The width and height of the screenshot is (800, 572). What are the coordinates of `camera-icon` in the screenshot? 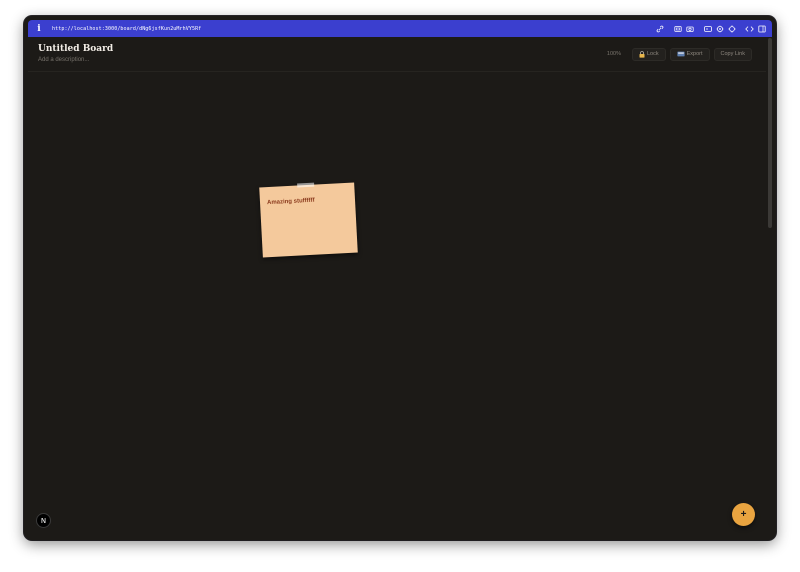 It's located at (689, 28).